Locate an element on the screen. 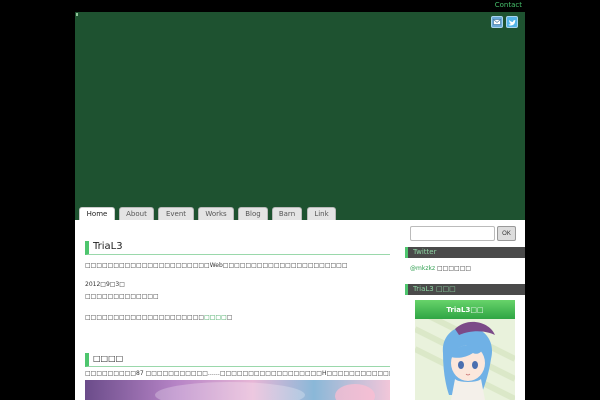  promo-banner: TriaL3□□ is located at coordinates (465, 350).